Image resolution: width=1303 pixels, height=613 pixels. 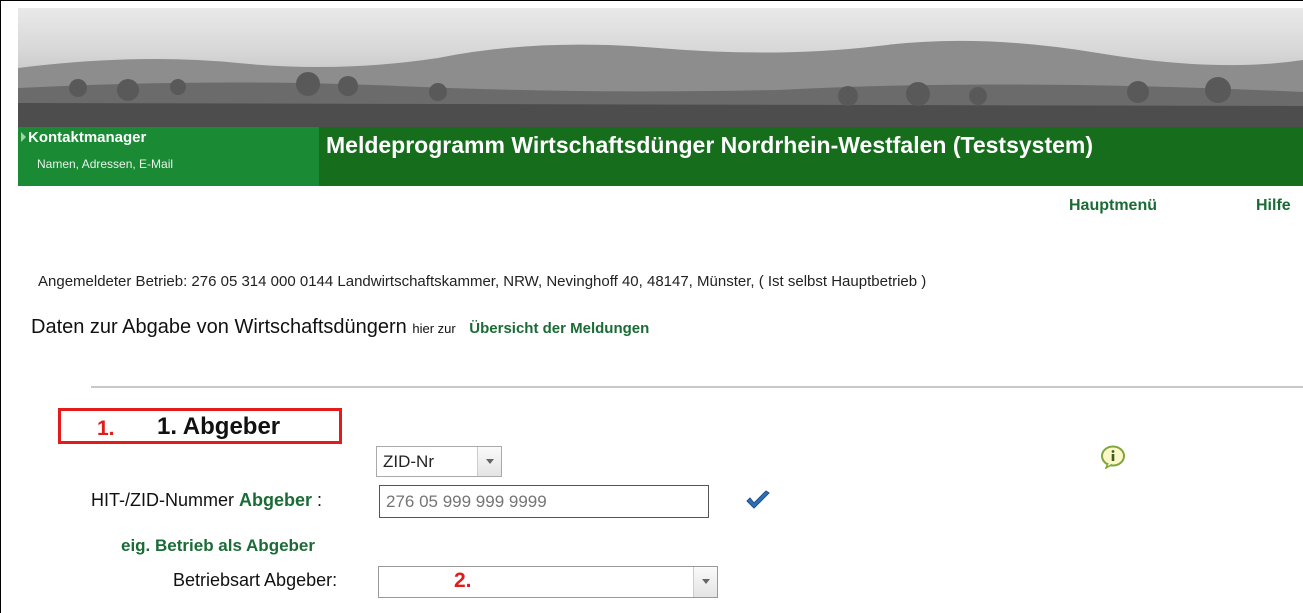 I want to click on annotation-number-2: 2., so click(x=463, y=580).